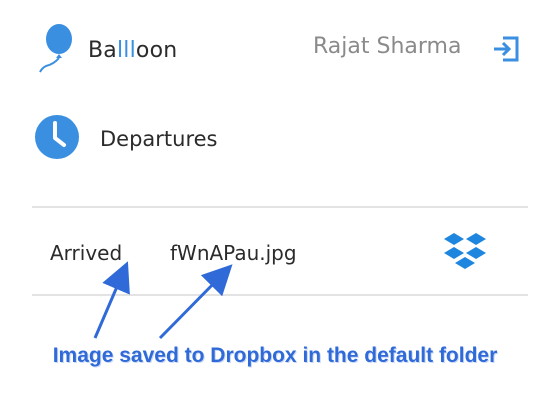 The height and width of the screenshot is (419, 550). I want to click on departures-nav-item: Departures, so click(159, 139).